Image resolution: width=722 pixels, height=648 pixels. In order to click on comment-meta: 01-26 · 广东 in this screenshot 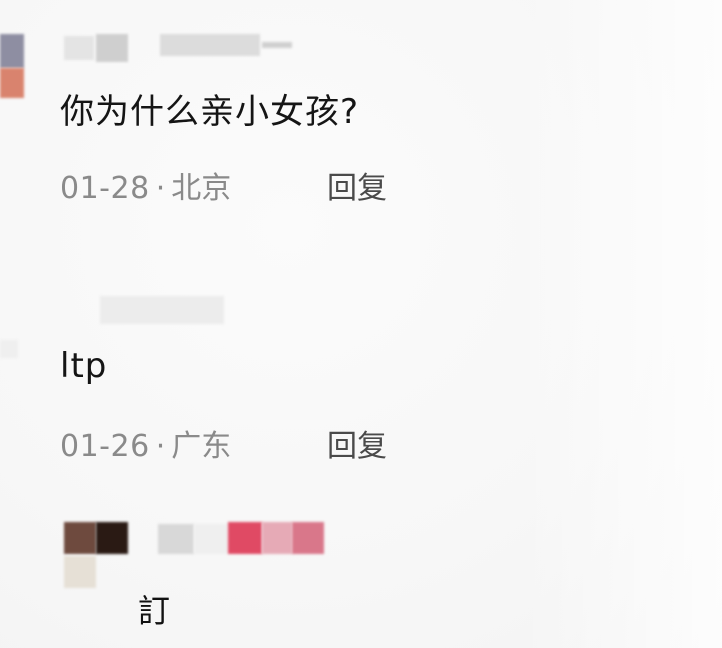, I will do `click(145, 443)`.